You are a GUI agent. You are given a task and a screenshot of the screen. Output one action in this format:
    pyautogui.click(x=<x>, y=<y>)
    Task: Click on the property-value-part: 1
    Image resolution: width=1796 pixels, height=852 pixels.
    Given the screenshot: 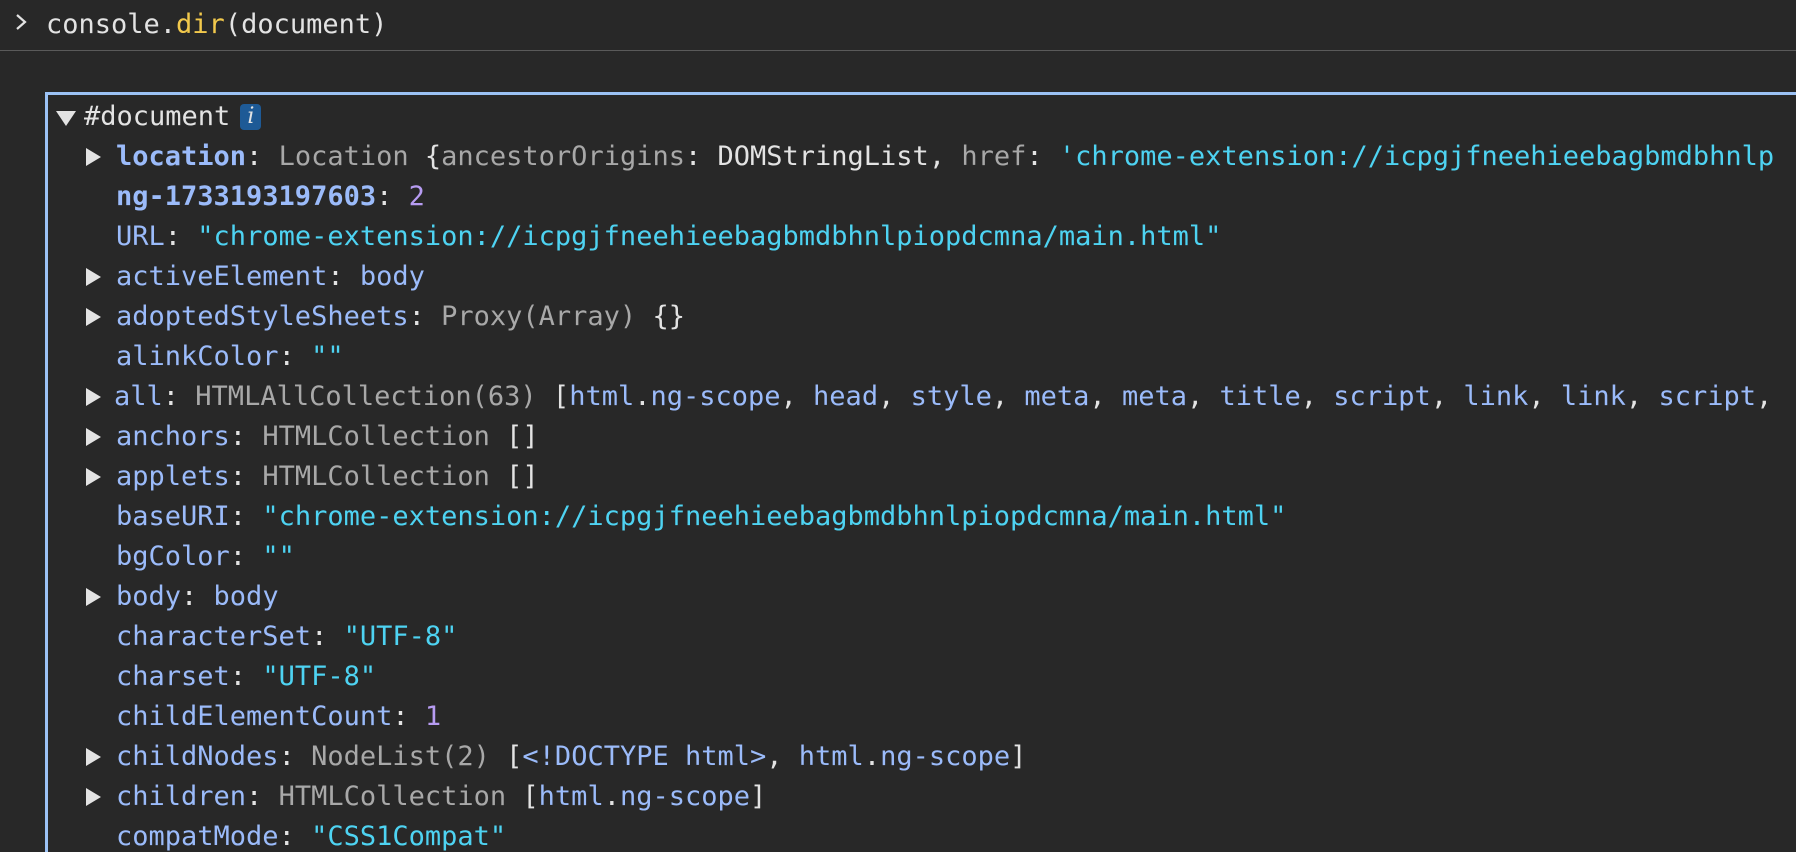 What is the action you would take?
    pyautogui.click(x=433, y=716)
    